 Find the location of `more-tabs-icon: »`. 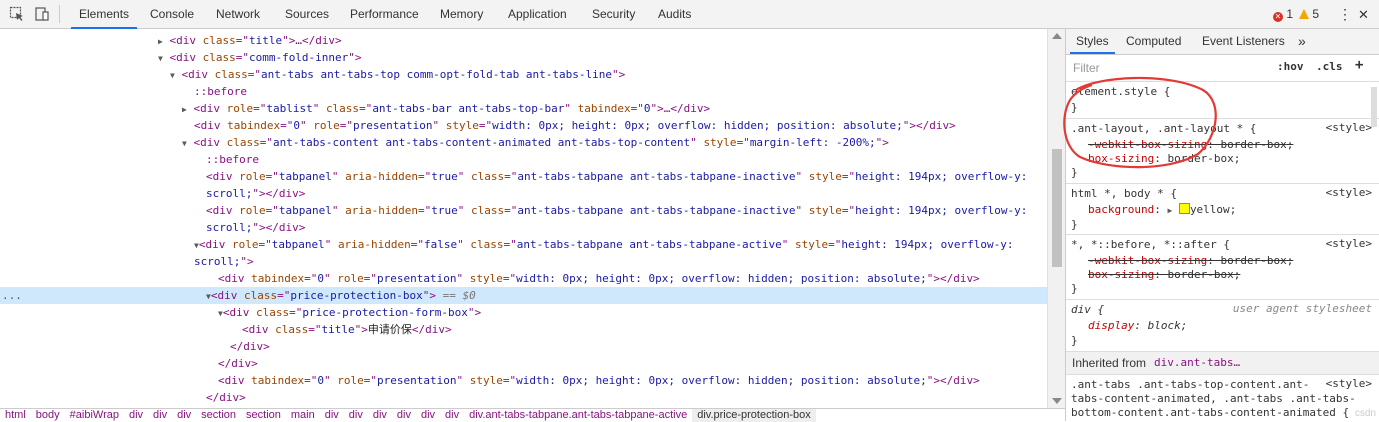

more-tabs-icon: » is located at coordinates (1302, 41).